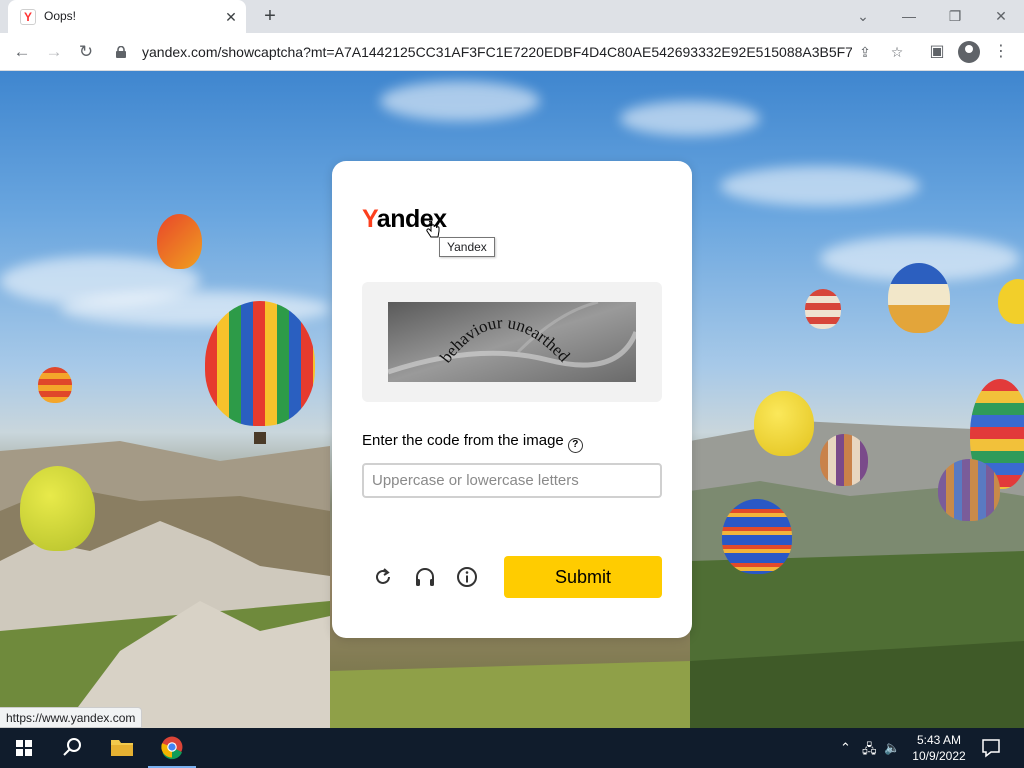 The height and width of the screenshot is (768, 1024). I want to click on captcha-image: behaviour unearthed, so click(512, 342).